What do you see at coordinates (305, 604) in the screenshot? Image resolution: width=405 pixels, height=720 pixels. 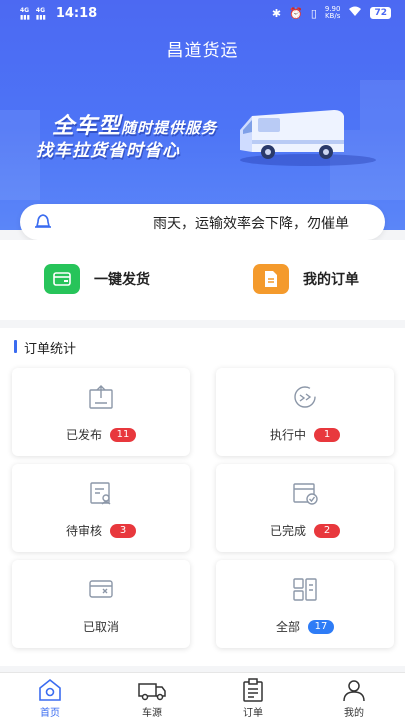 I see `stat-card-all: 全部 17` at bounding box center [305, 604].